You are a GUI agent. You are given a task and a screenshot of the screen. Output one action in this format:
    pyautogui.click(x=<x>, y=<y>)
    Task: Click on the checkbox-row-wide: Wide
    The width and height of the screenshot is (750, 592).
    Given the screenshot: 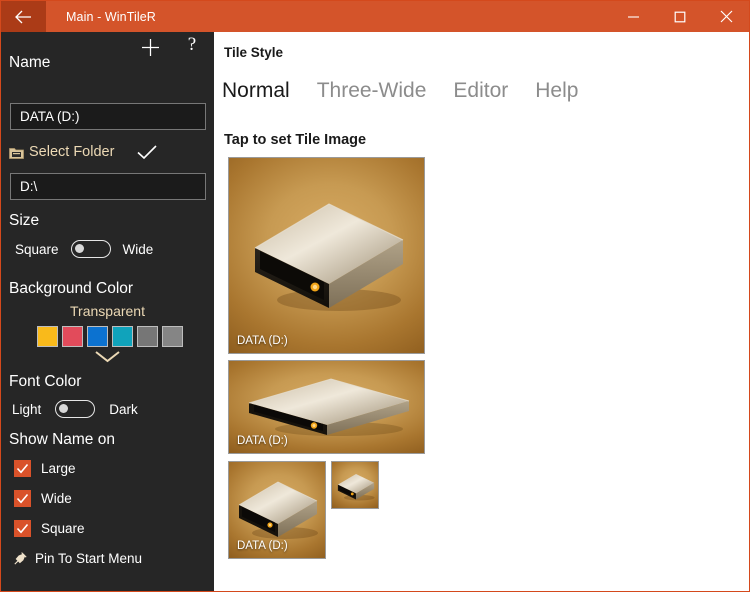 What is the action you would take?
    pyautogui.click(x=43, y=498)
    